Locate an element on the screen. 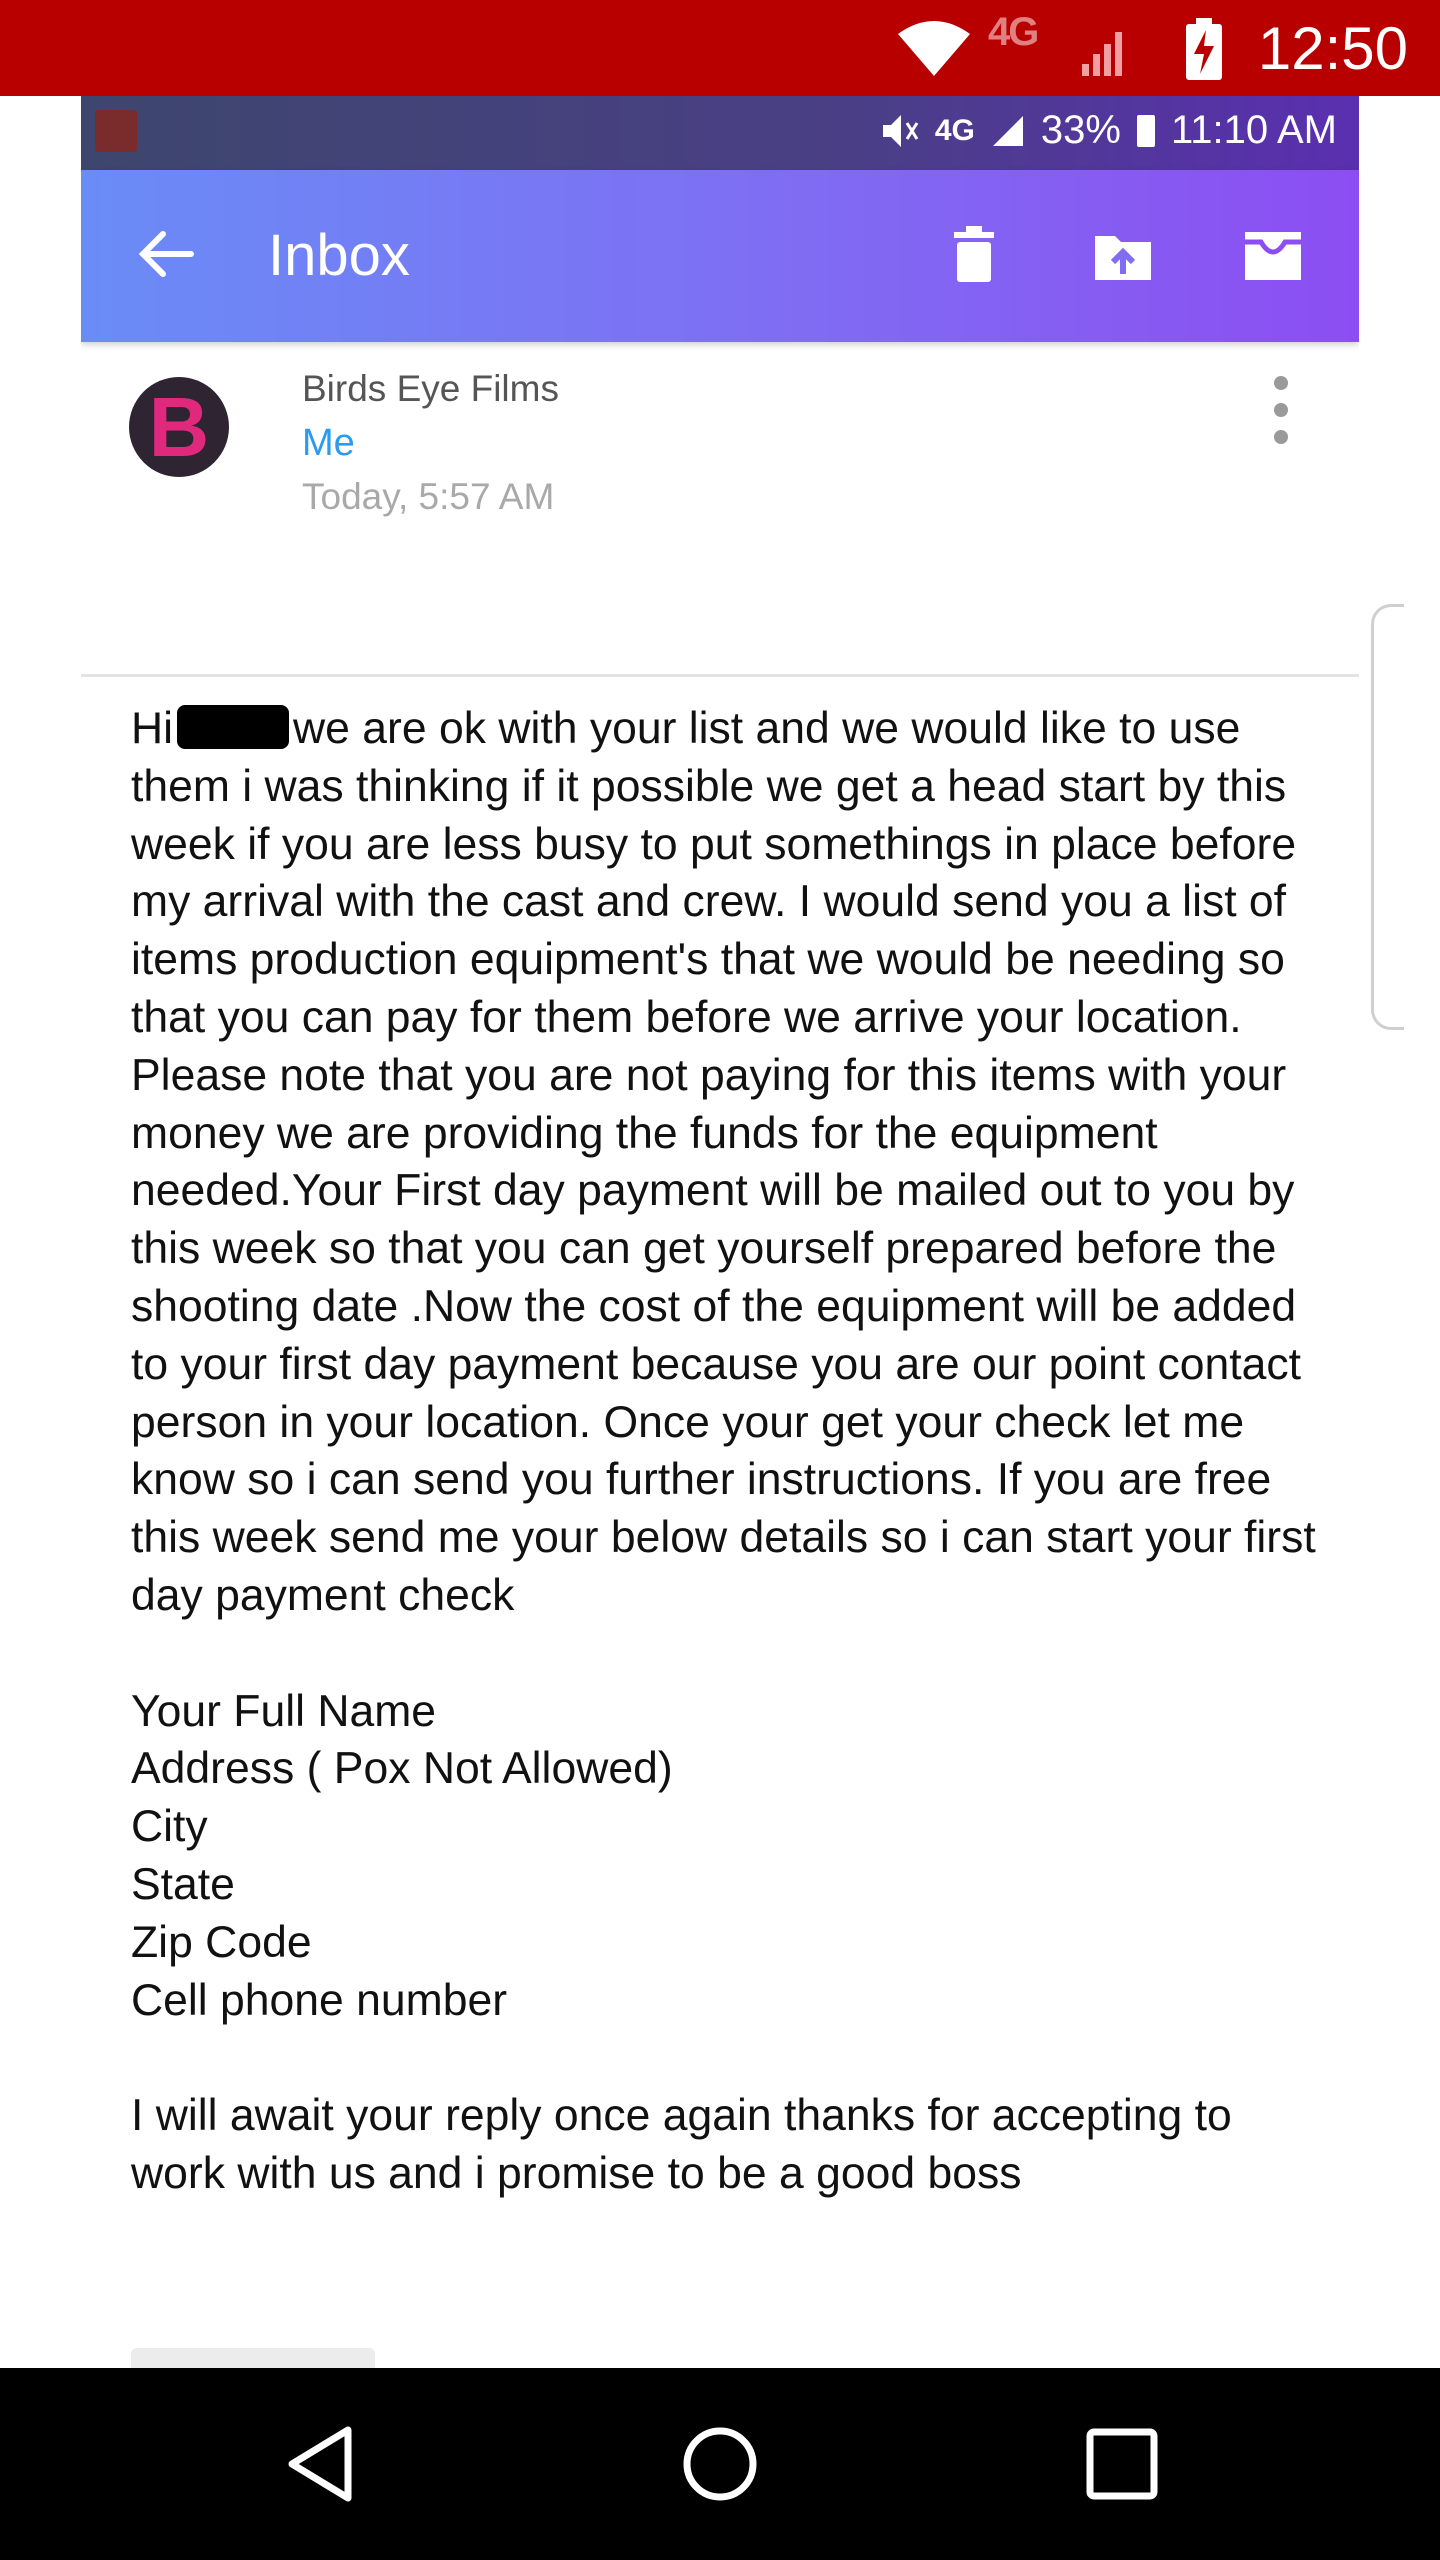 The height and width of the screenshot is (2560, 1440). back-nav-icon is located at coordinates (322, 2464).